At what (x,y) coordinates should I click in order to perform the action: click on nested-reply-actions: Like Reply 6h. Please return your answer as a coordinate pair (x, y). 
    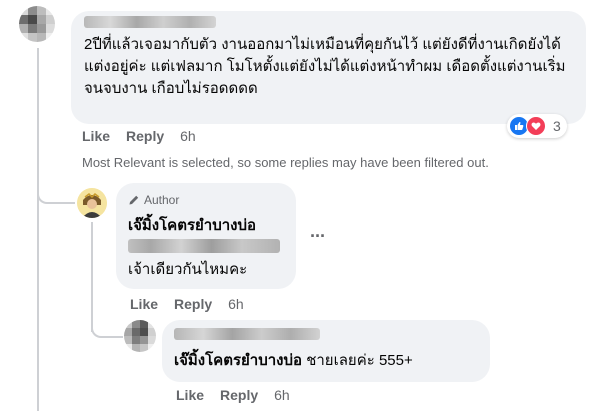
    Looking at the image, I should click on (241, 395).